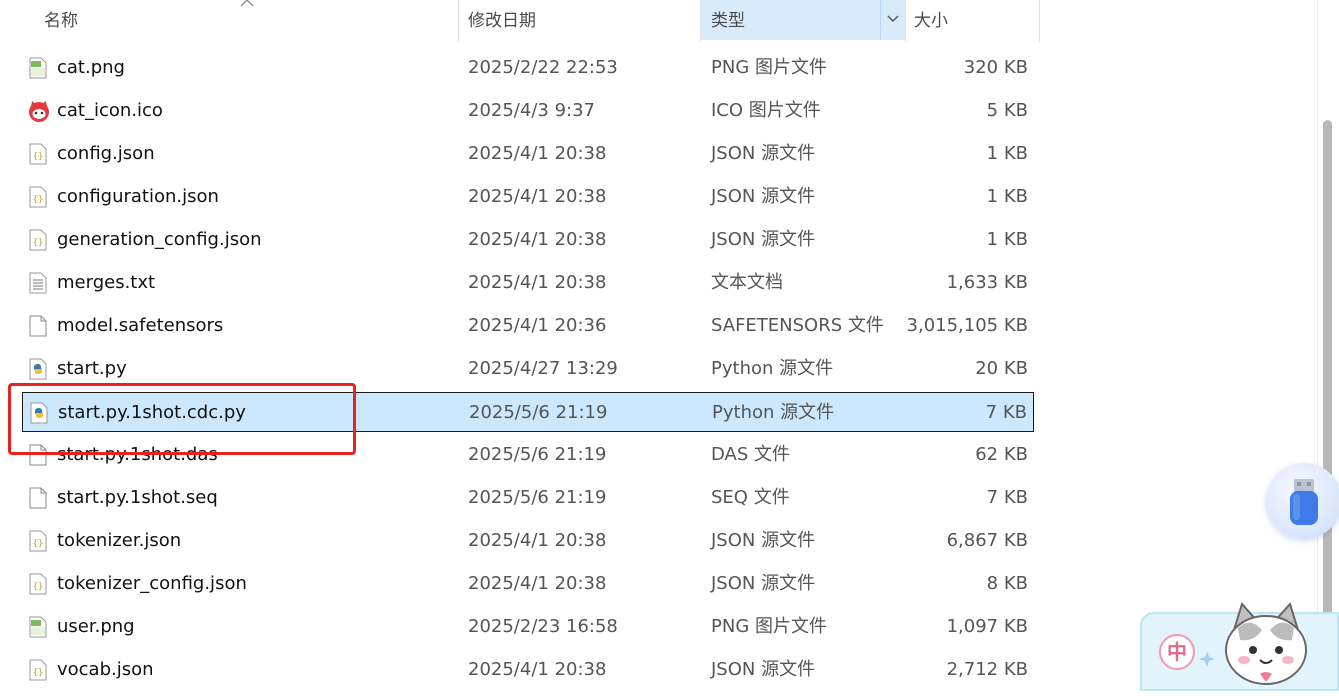  What do you see at coordinates (543, 368) in the screenshot?
I see `file-modified-date: 2025/4/27 13:29` at bounding box center [543, 368].